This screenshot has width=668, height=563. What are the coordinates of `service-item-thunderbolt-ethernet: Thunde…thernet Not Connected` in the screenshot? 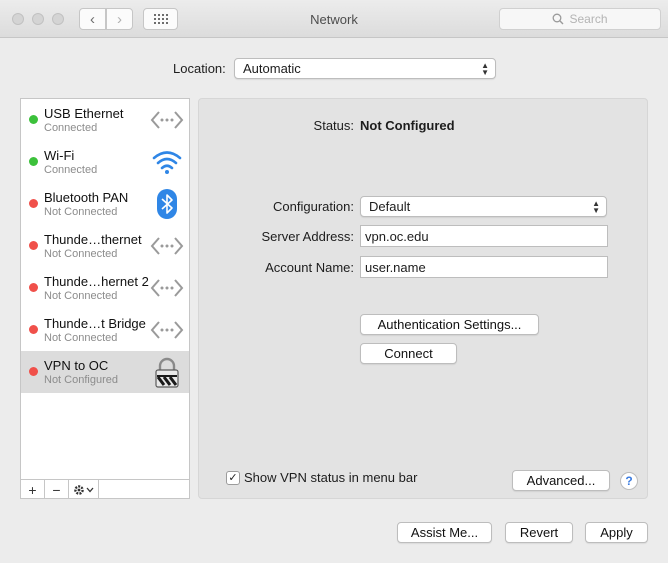 It's located at (105, 246).